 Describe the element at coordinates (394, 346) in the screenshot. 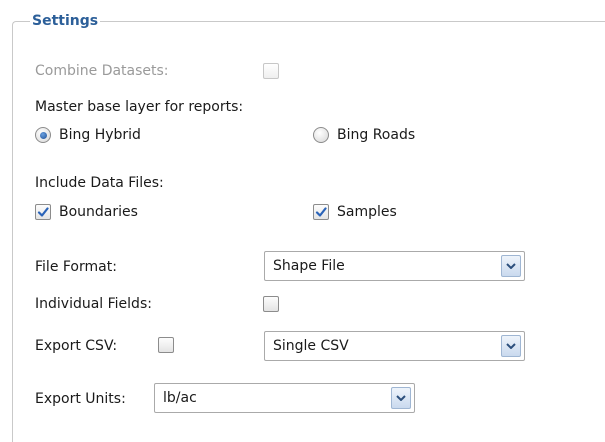

I see `csv-mode-select: Single CSV` at that location.